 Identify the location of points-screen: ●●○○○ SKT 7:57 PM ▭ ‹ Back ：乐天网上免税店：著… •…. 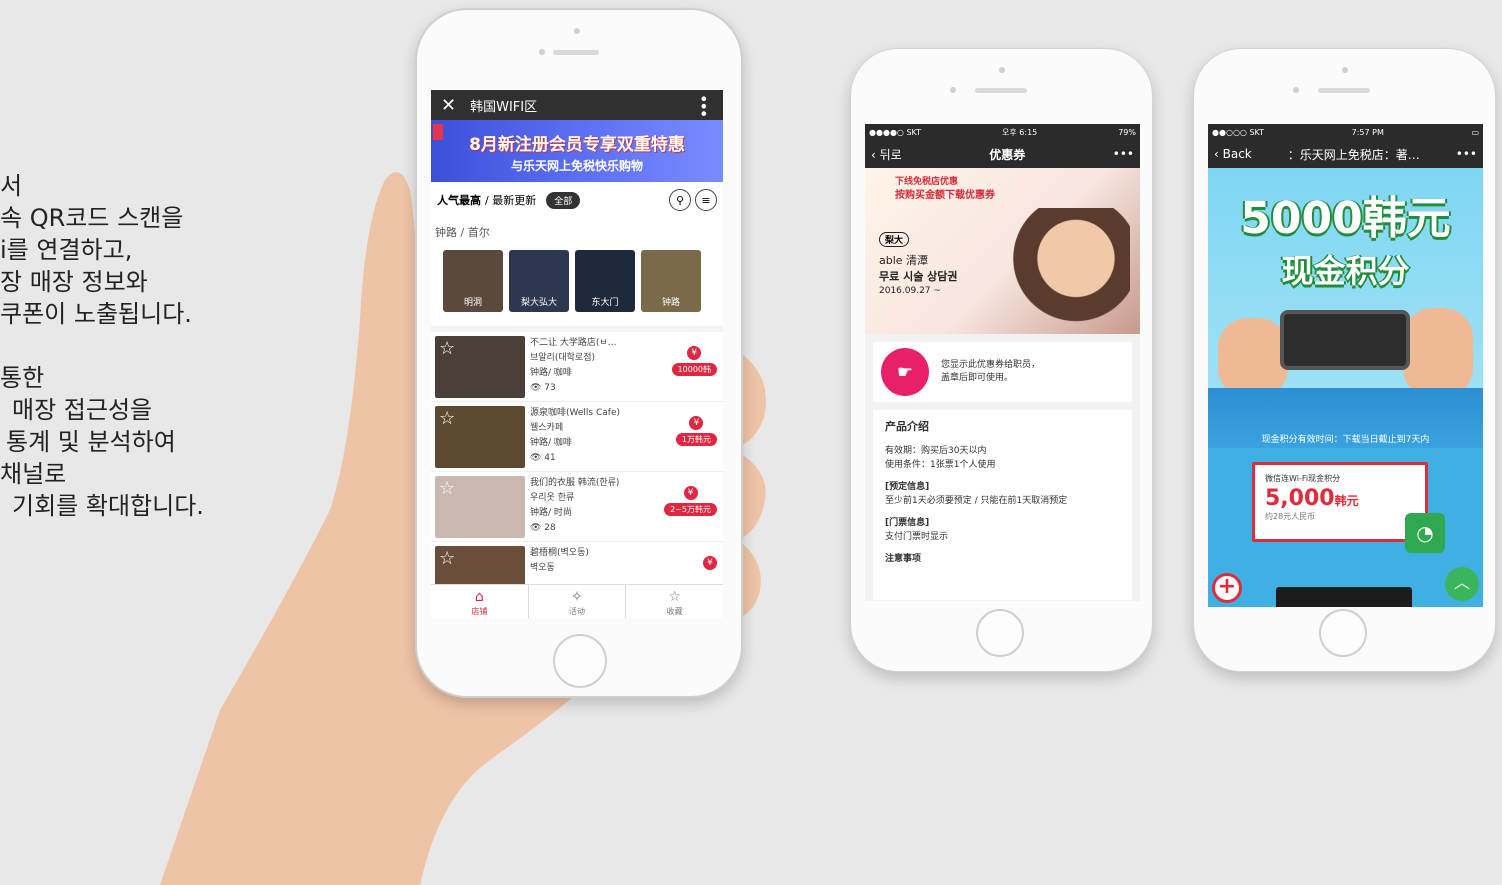
(1345, 365).